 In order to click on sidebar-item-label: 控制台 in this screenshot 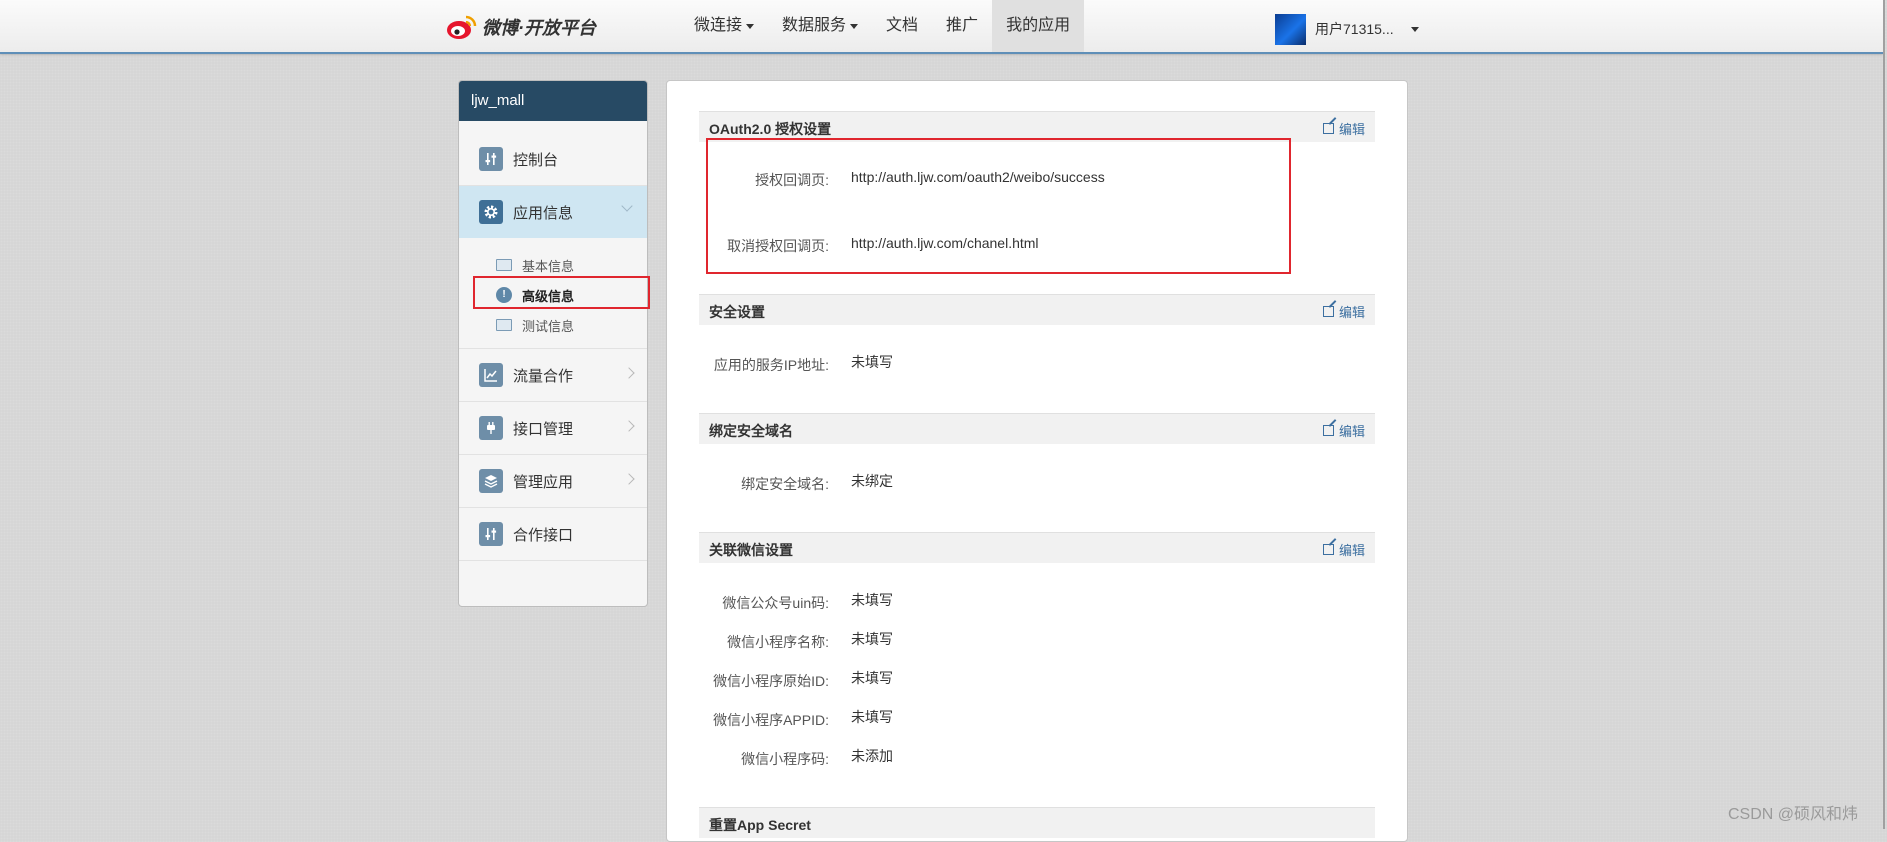, I will do `click(536, 160)`.